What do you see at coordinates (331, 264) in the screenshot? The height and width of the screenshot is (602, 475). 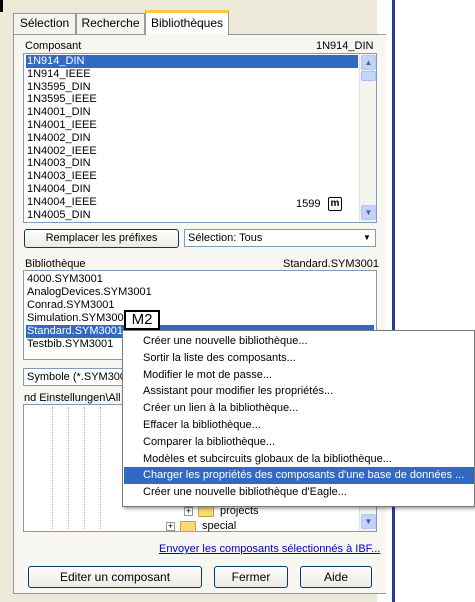 I see `current-library: Standard.SYM3001` at bounding box center [331, 264].